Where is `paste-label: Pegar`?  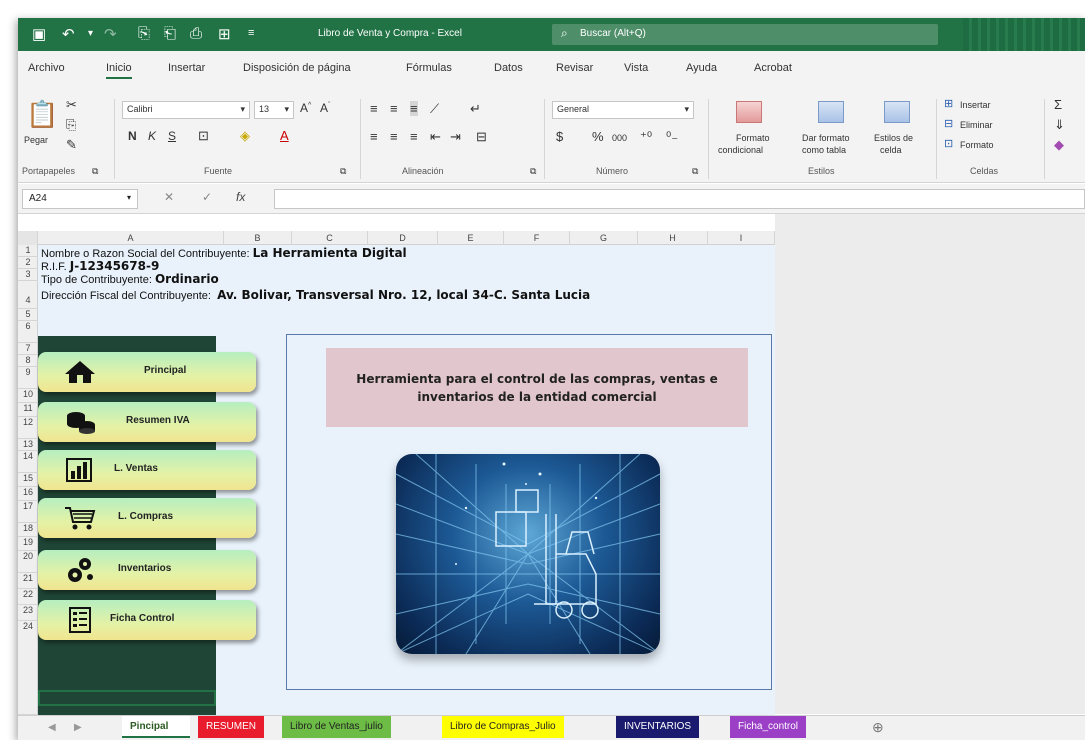
paste-label: Pegar is located at coordinates (36, 140).